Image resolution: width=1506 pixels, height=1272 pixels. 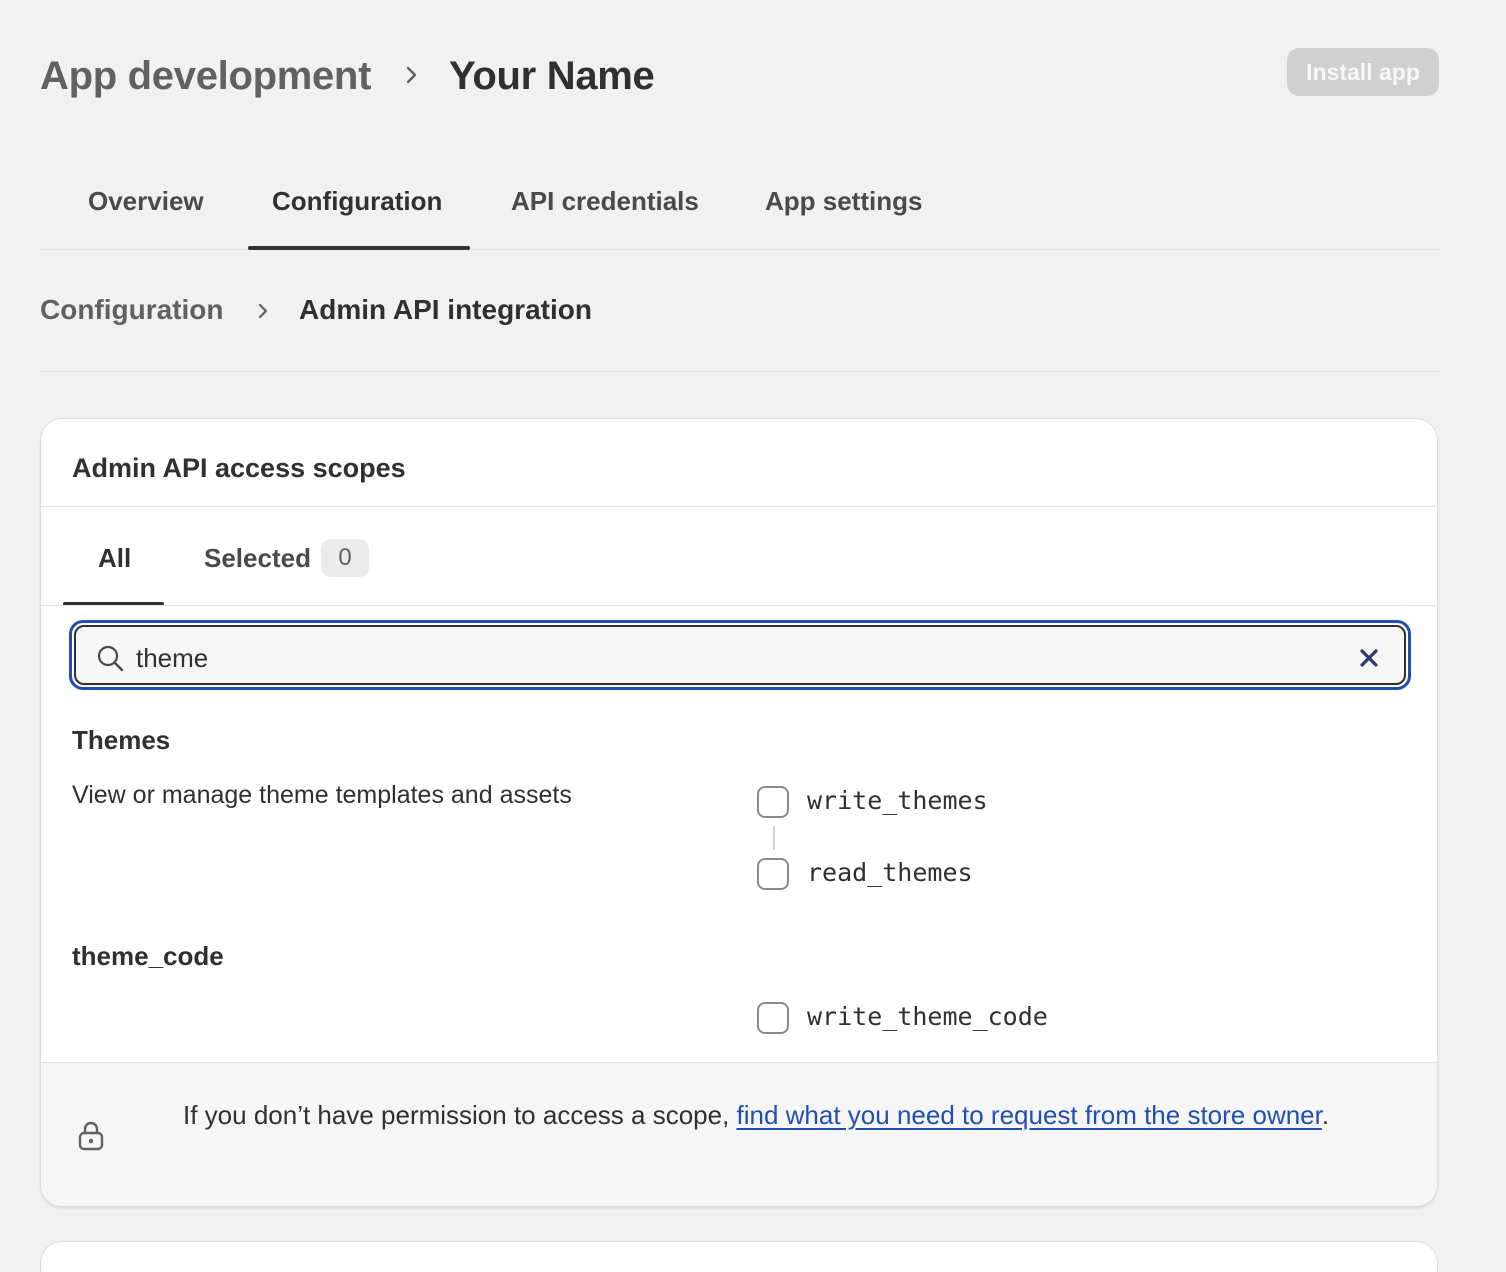 I want to click on page-title: Your Name, so click(x=552, y=76).